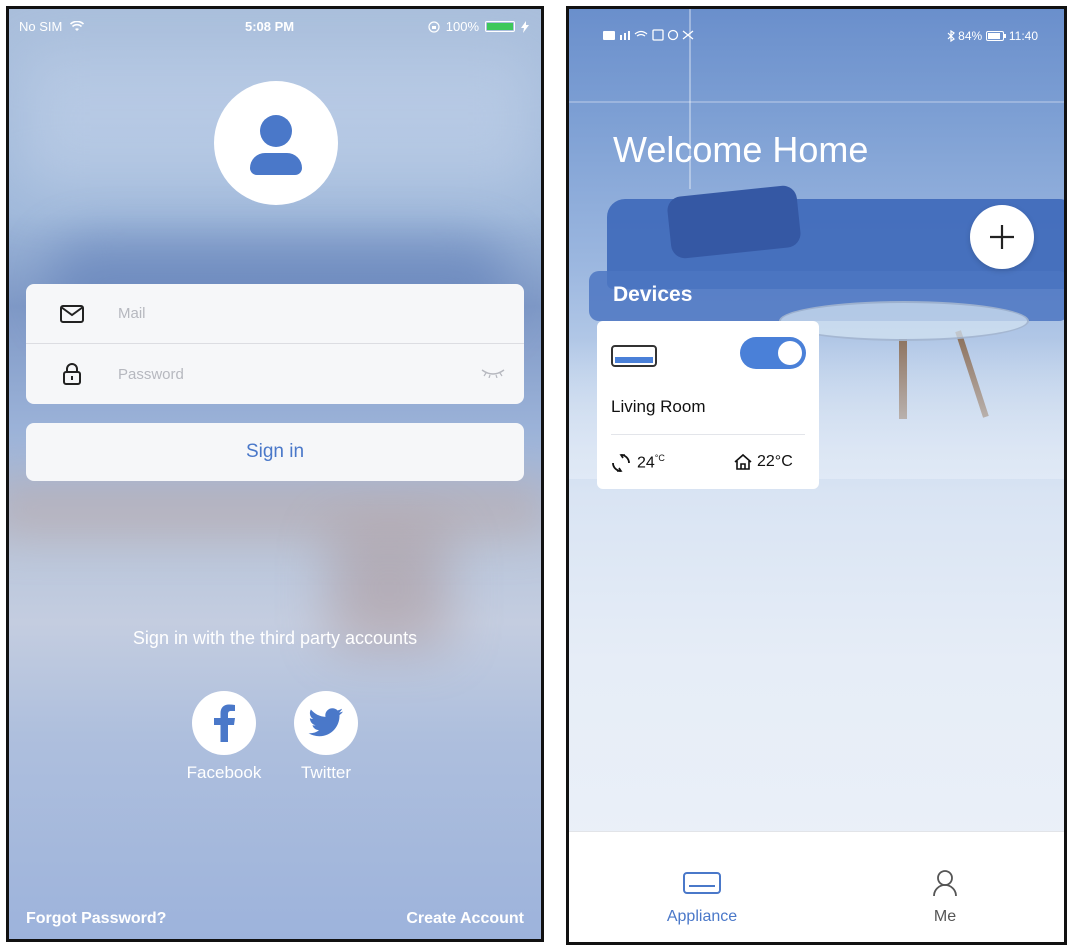 The width and height of the screenshot is (1070, 949). What do you see at coordinates (945, 916) in the screenshot?
I see `nav-label: Me` at bounding box center [945, 916].